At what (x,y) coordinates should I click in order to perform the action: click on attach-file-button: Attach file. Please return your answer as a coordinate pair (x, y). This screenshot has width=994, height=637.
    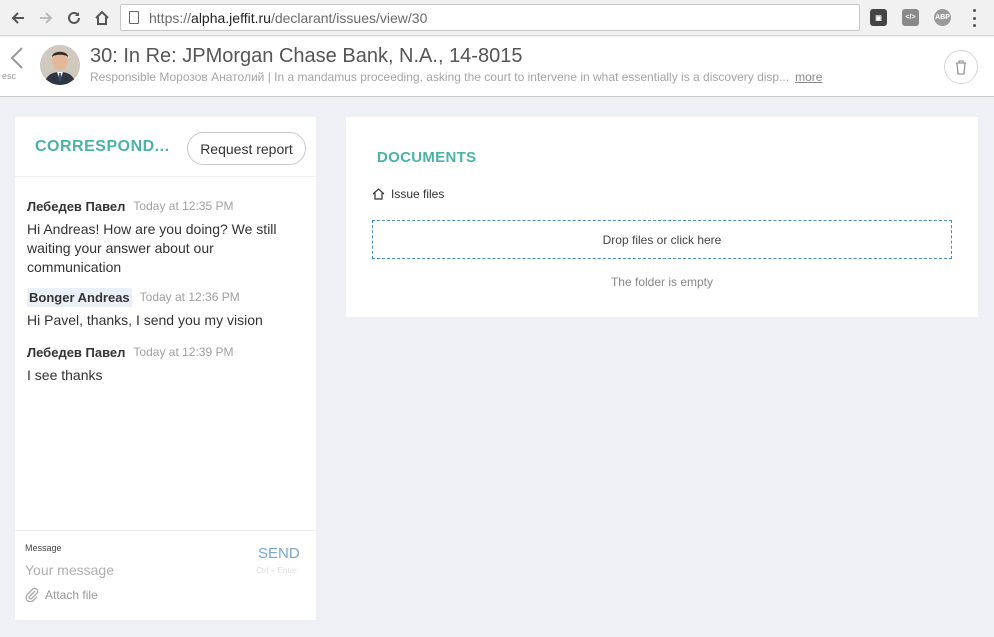
    Looking at the image, I should click on (61, 594).